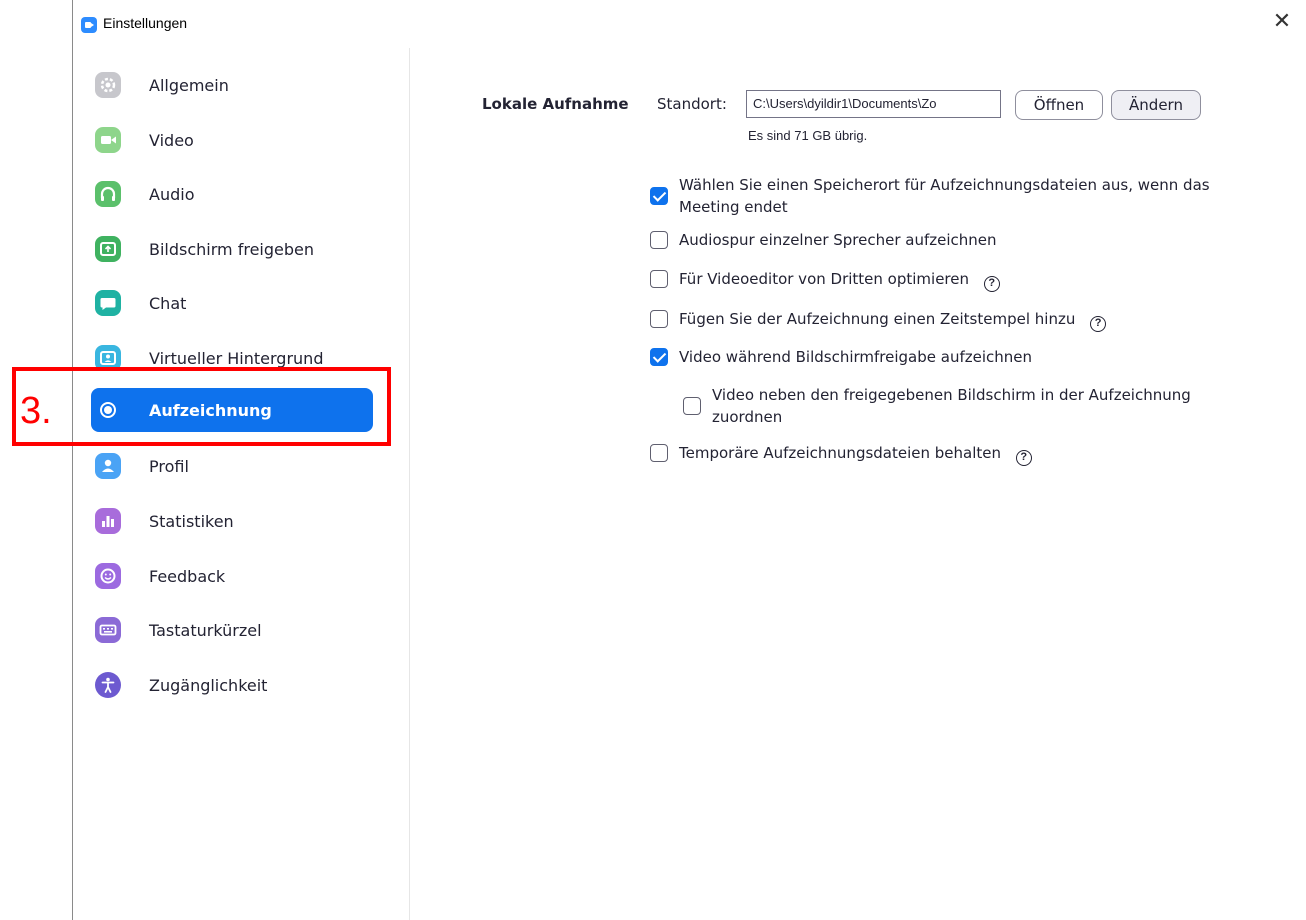 This screenshot has height=920, width=1306. Describe the element at coordinates (232, 576) in the screenshot. I see `sidebar-item-feedback: Feedback` at that location.